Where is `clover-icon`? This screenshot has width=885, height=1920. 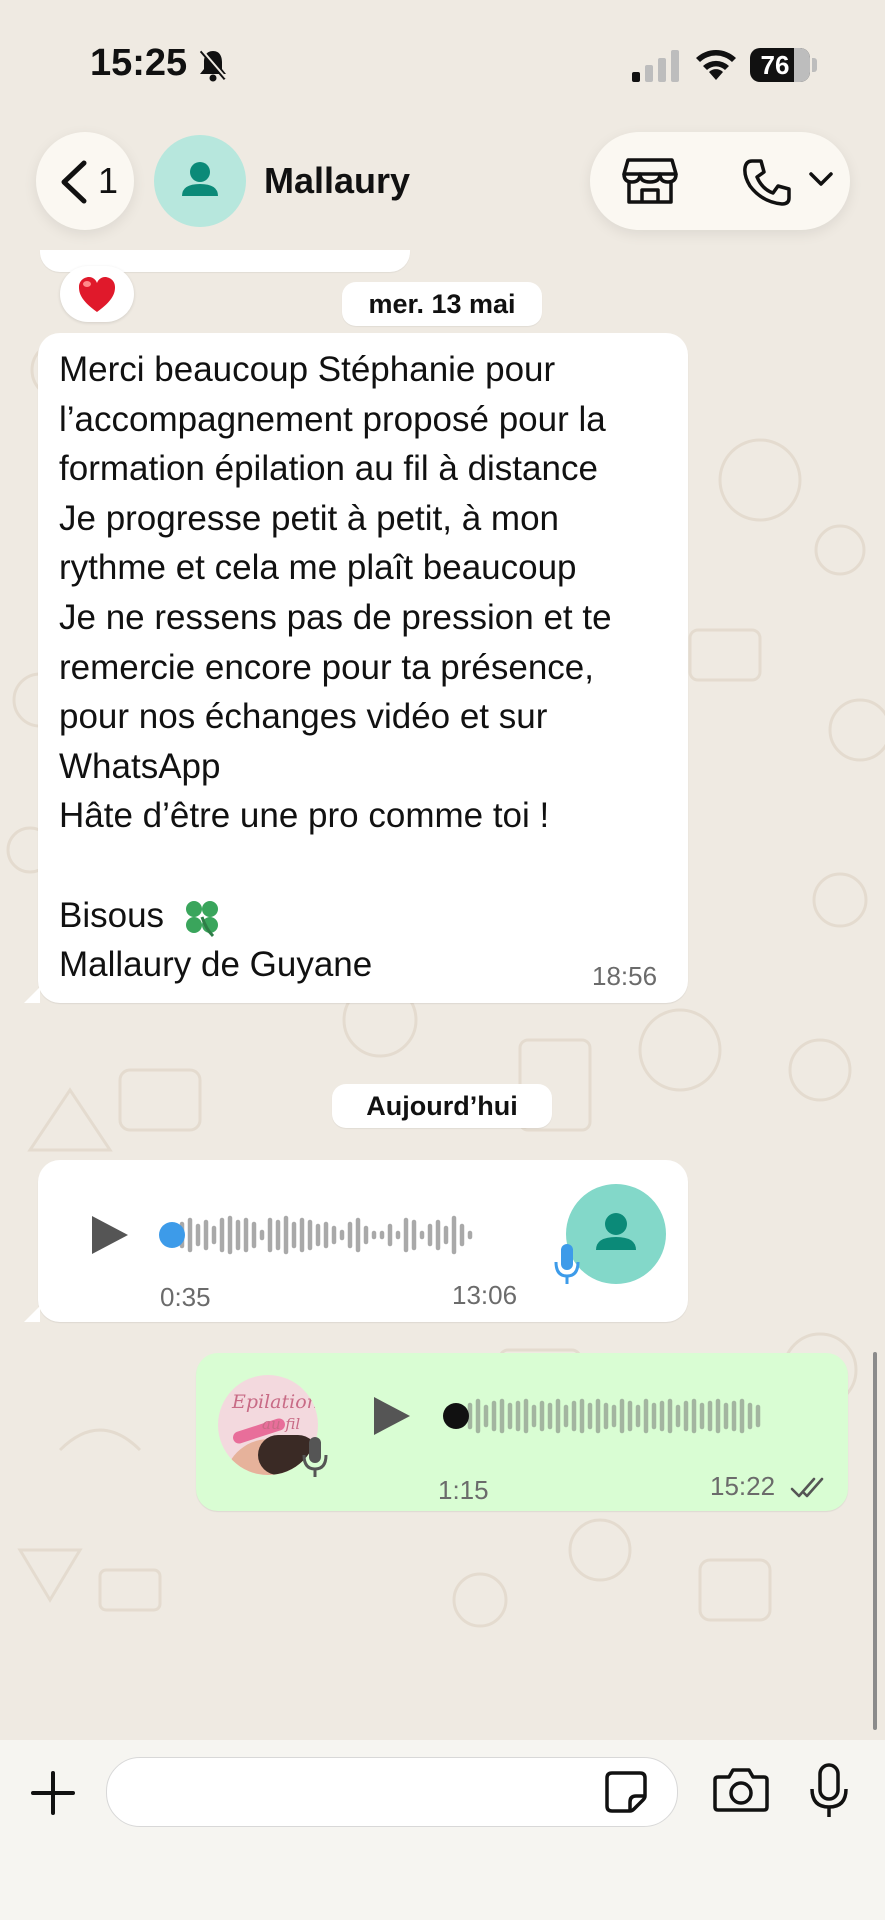
clover-icon is located at coordinates (201, 919).